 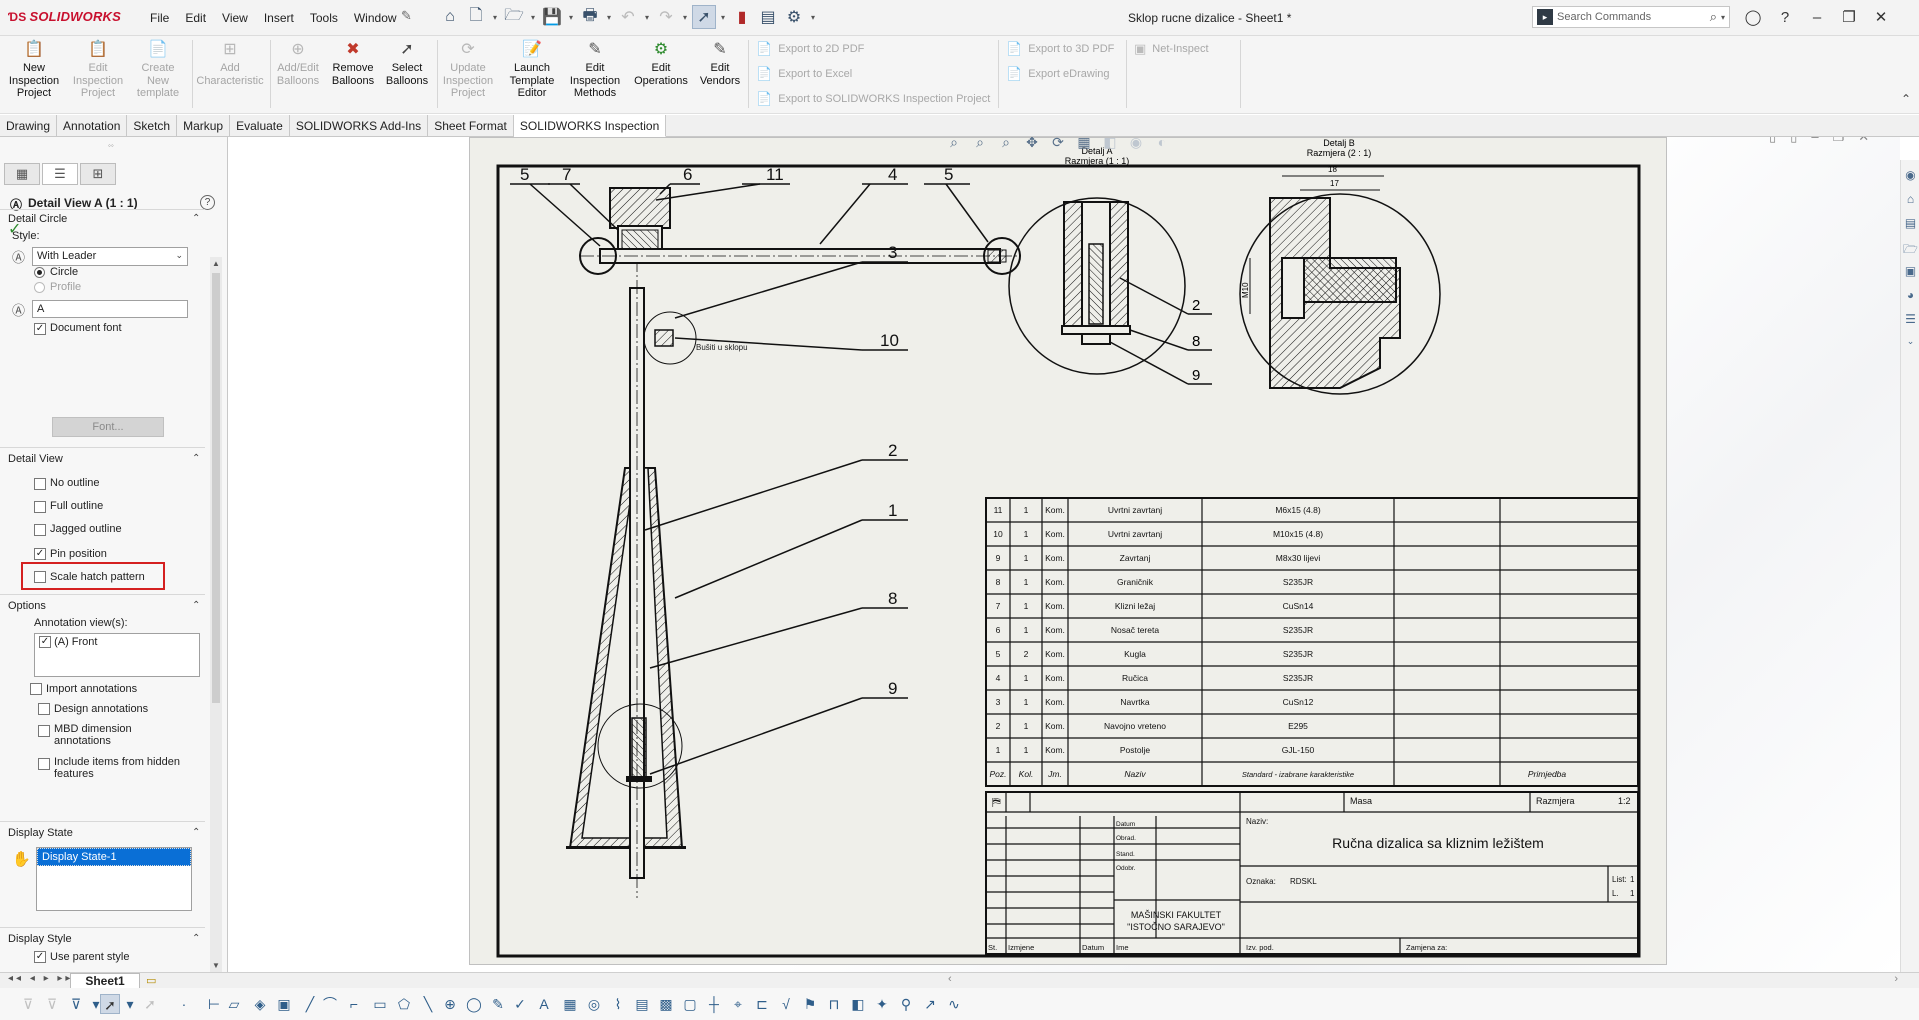 I want to click on redo-icon: ↷, so click(x=666, y=17).